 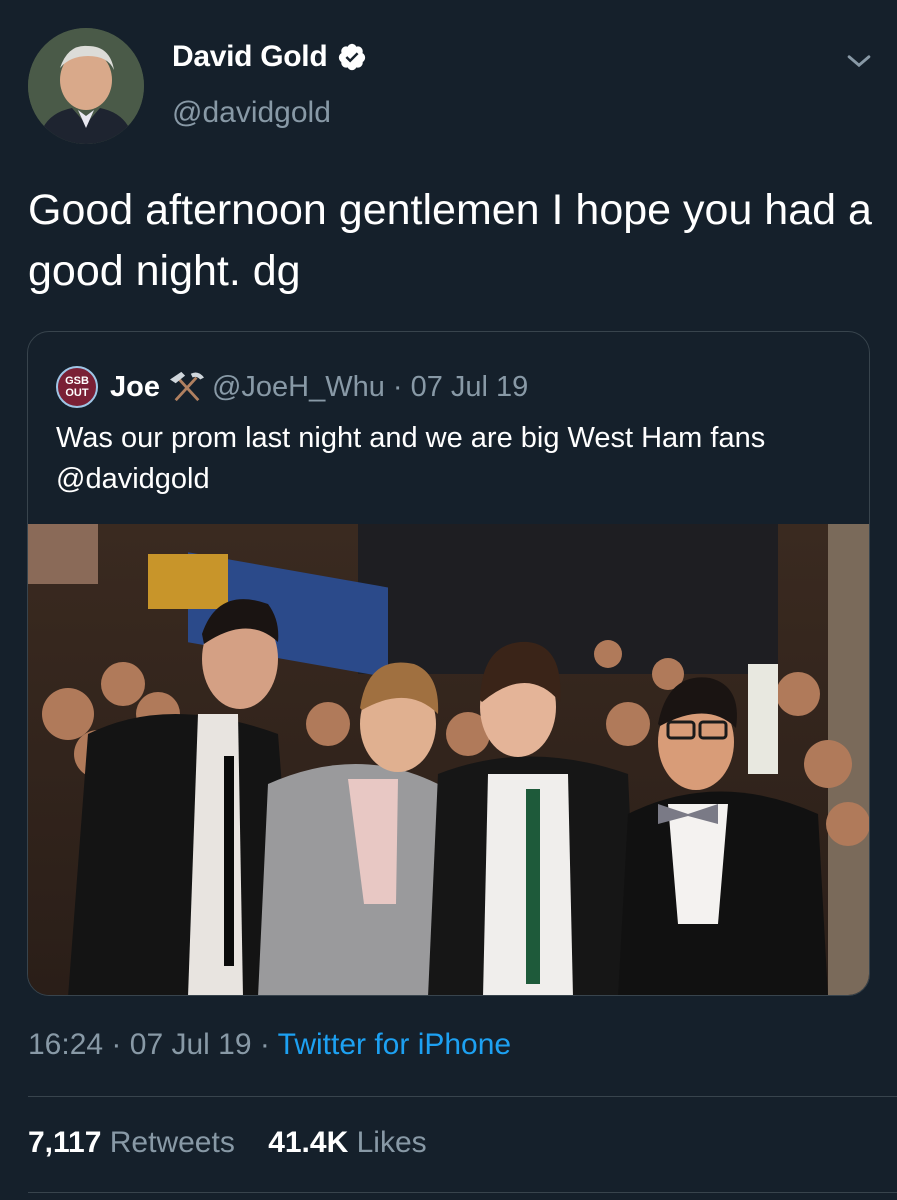 I want to click on author-avatar, so click(x=86, y=86).